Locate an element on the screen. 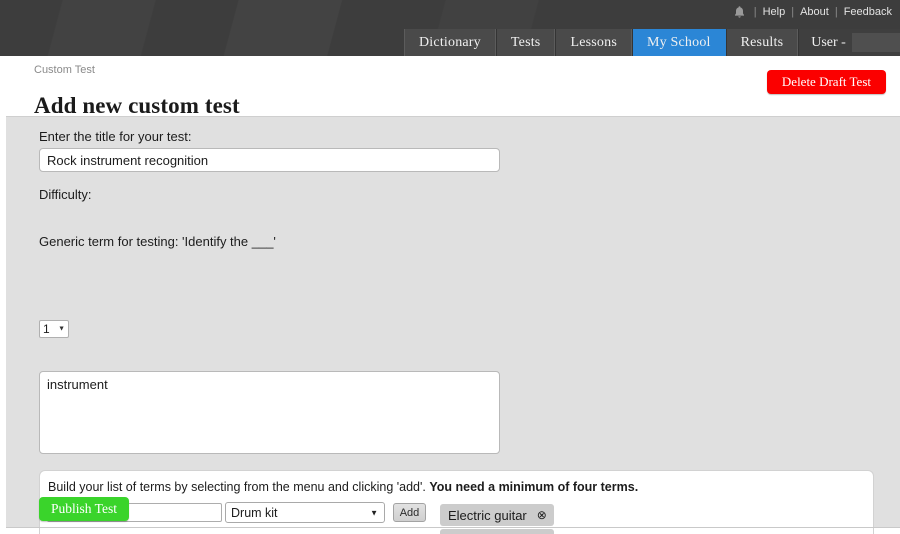  breadcrumb: Custom Test is located at coordinates (64, 70).